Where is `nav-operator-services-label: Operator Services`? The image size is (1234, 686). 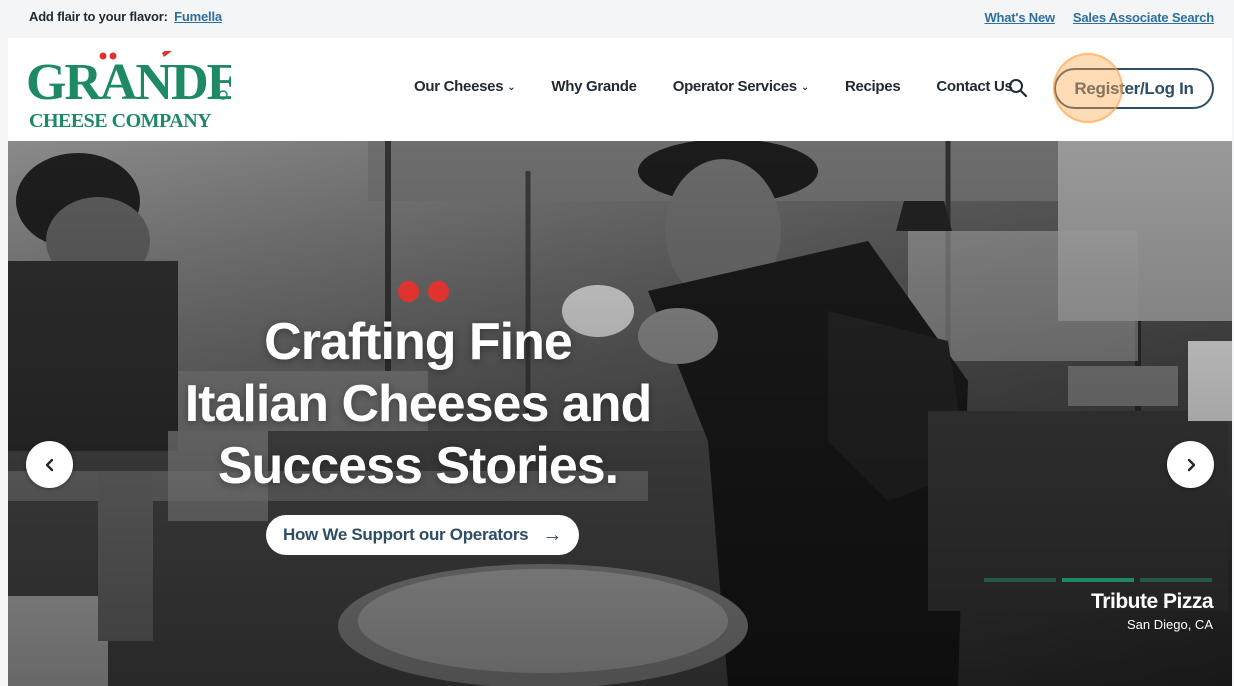
nav-operator-services-label: Operator Services is located at coordinates (734, 86).